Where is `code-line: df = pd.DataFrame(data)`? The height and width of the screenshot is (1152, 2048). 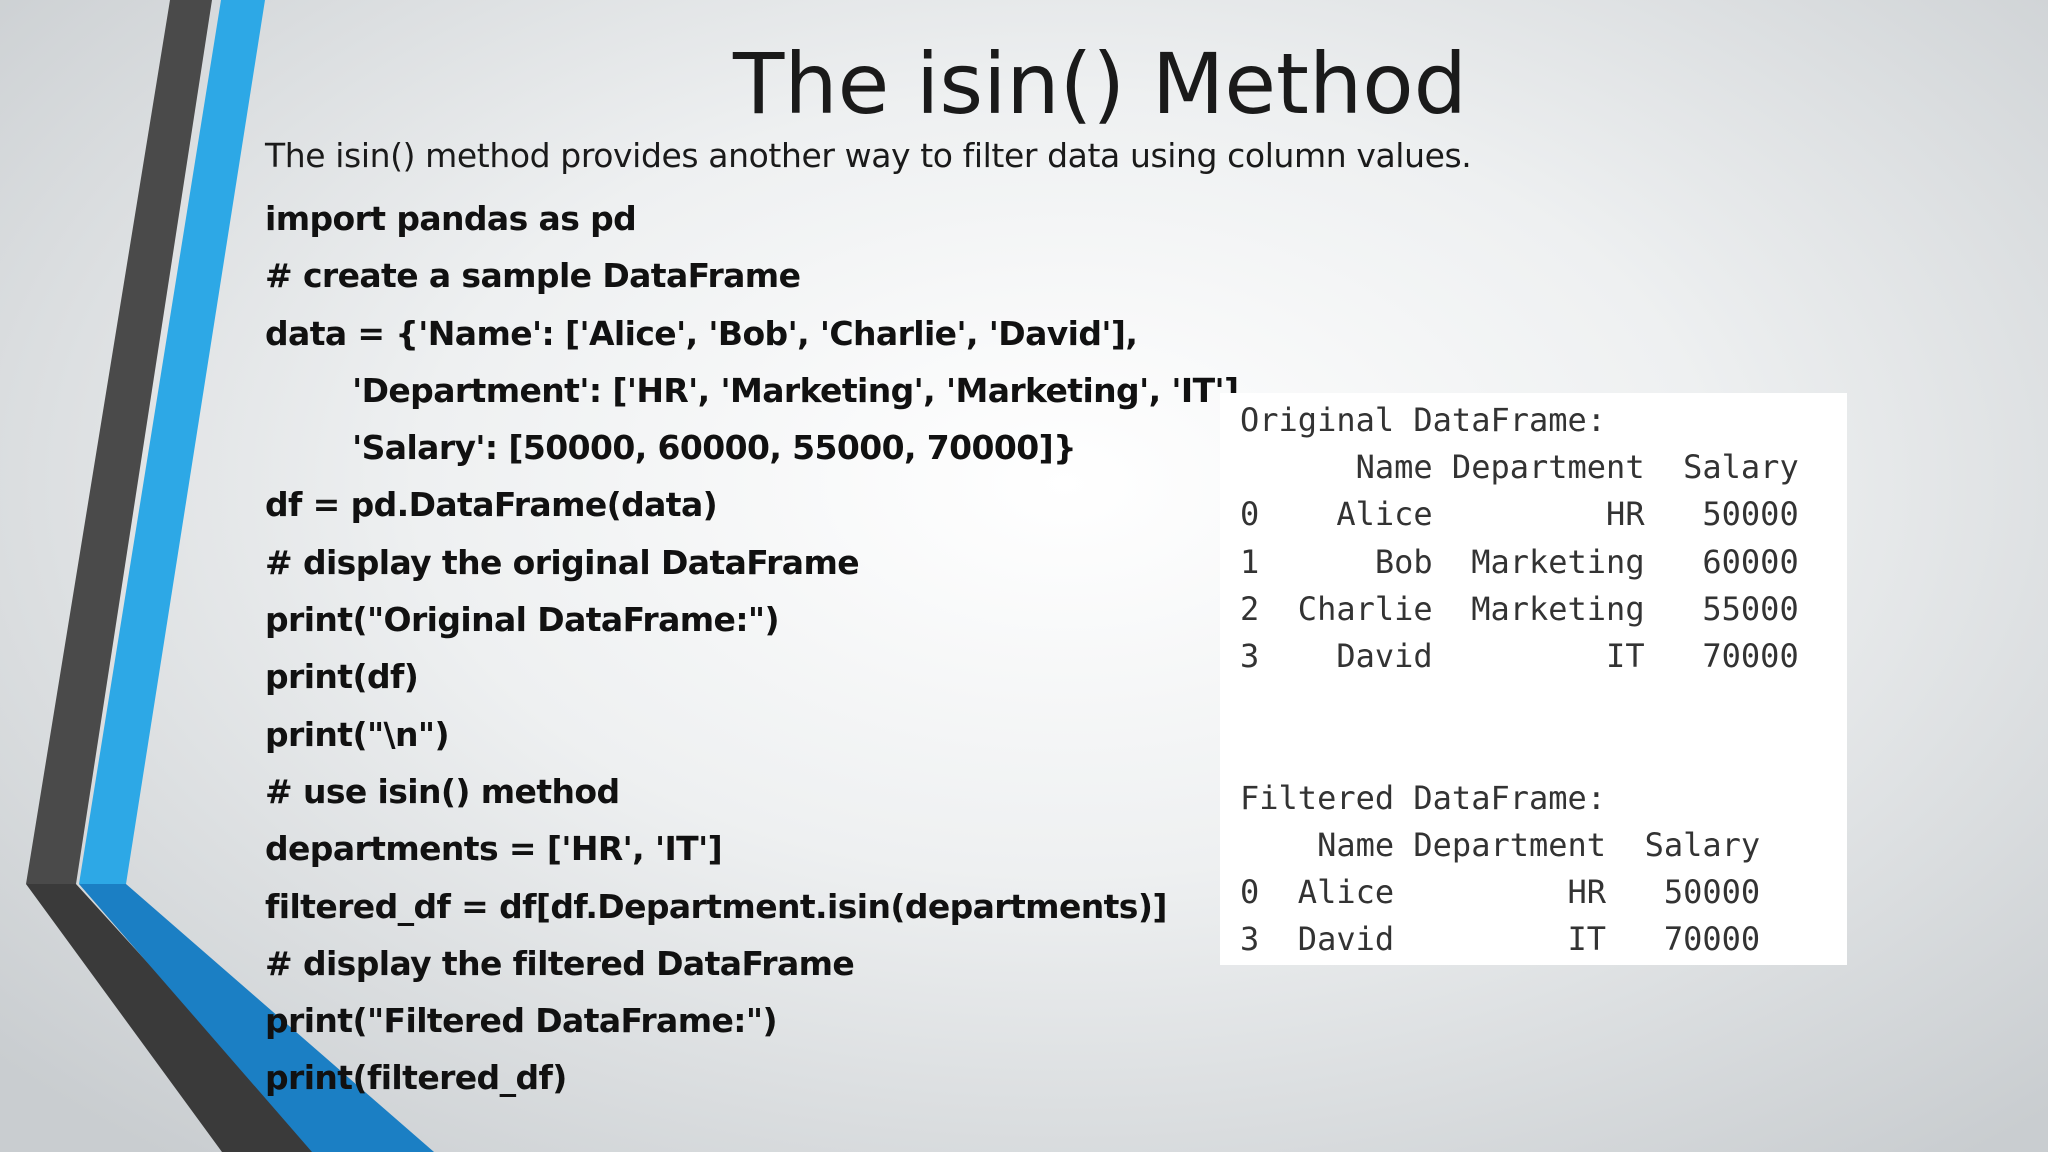
code-line: df = pd.DataFrame(data) is located at coordinates (491, 505).